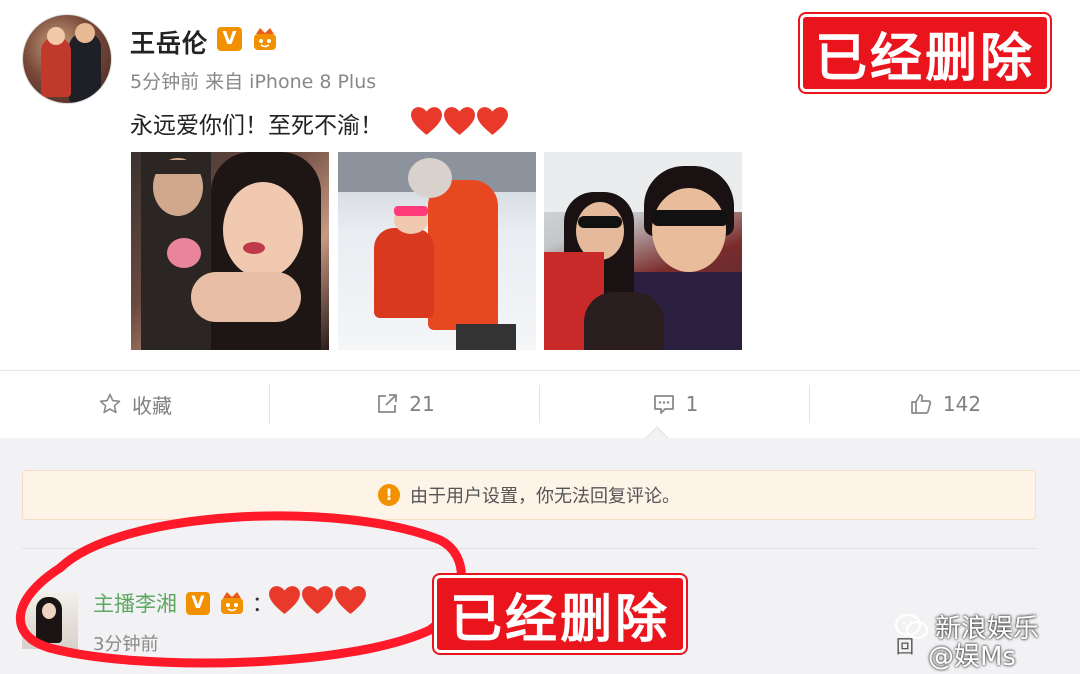  Describe the element at coordinates (545, 496) in the screenshot. I see `notice-text: 由于用户设置，你无法回复评论。` at that location.